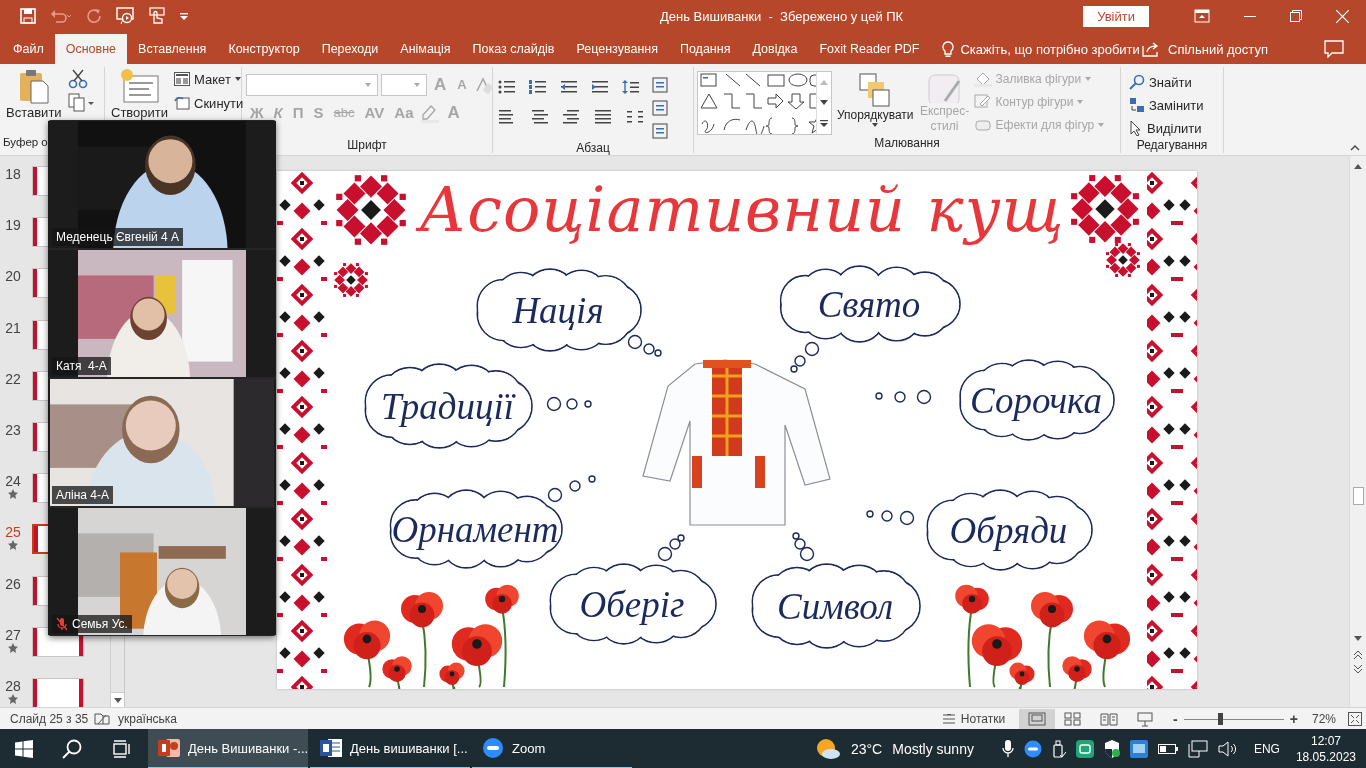 This screenshot has width=1366, height=768. What do you see at coordinates (24, 749) in the screenshot?
I see `windows-start-icon` at bounding box center [24, 749].